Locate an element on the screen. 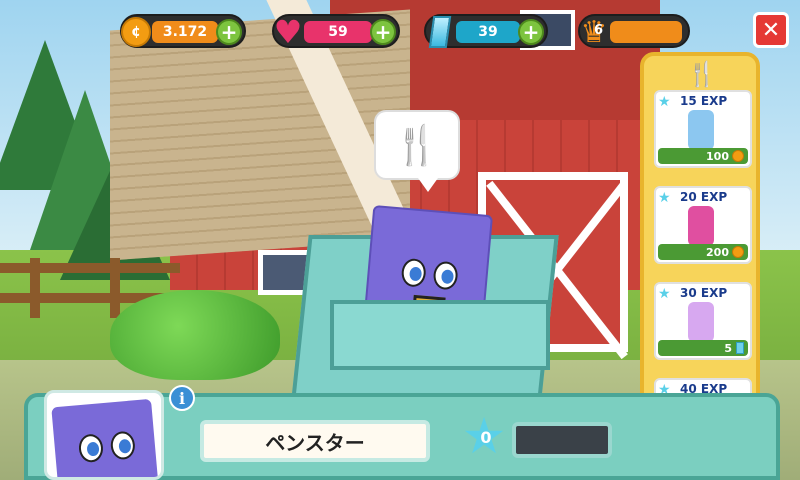 Image resolution: width=800 pixels, height=480 pixels. level-number: 6 is located at coordinates (599, 30).